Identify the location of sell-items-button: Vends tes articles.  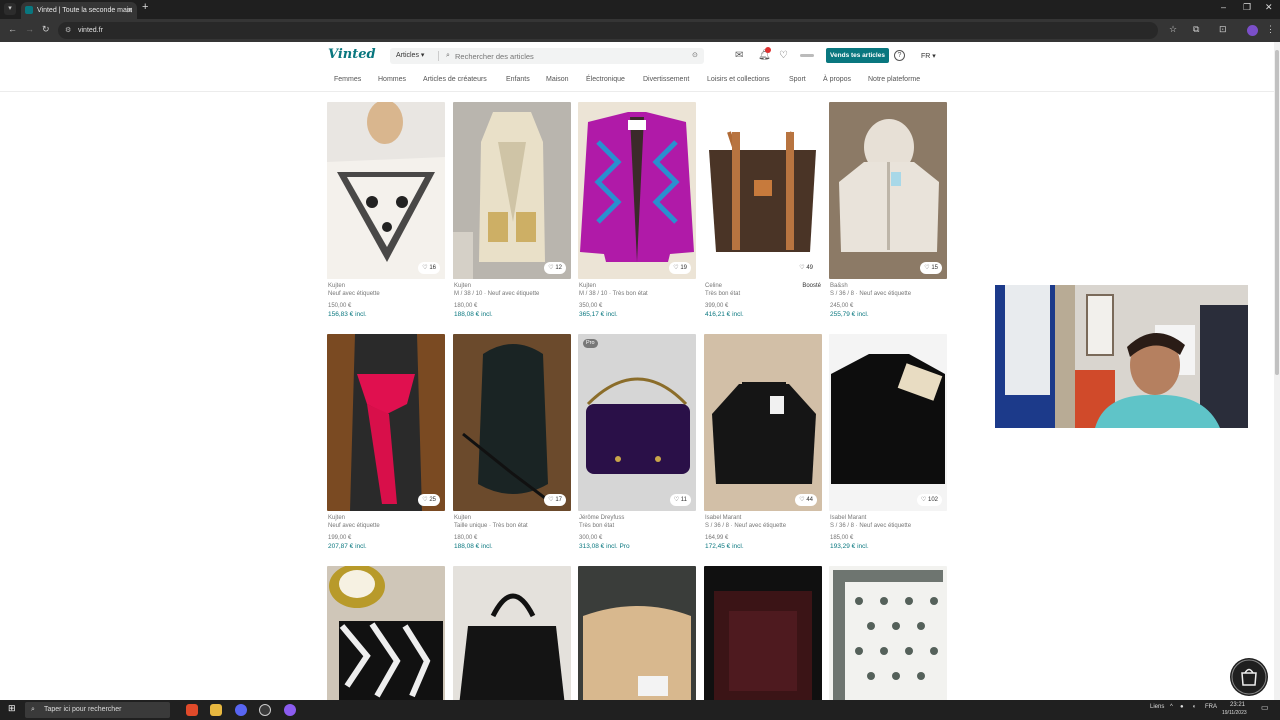
(857, 55).